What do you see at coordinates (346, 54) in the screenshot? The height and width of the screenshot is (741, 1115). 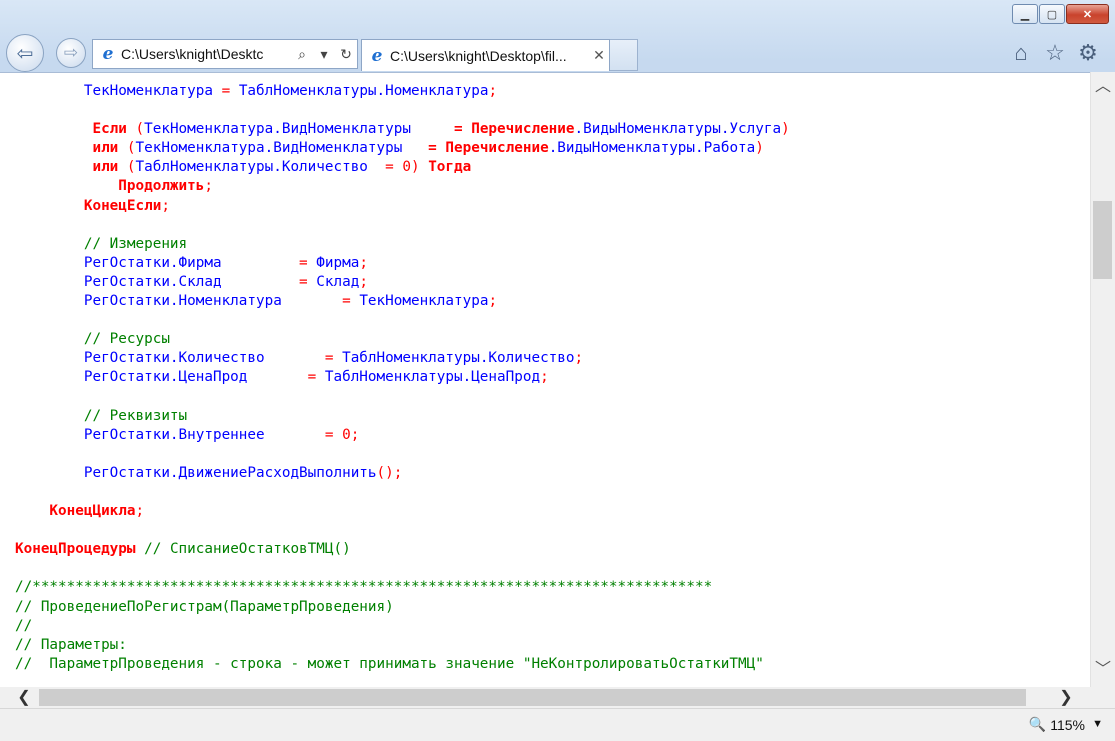 I see `refresh-icon: ↻` at bounding box center [346, 54].